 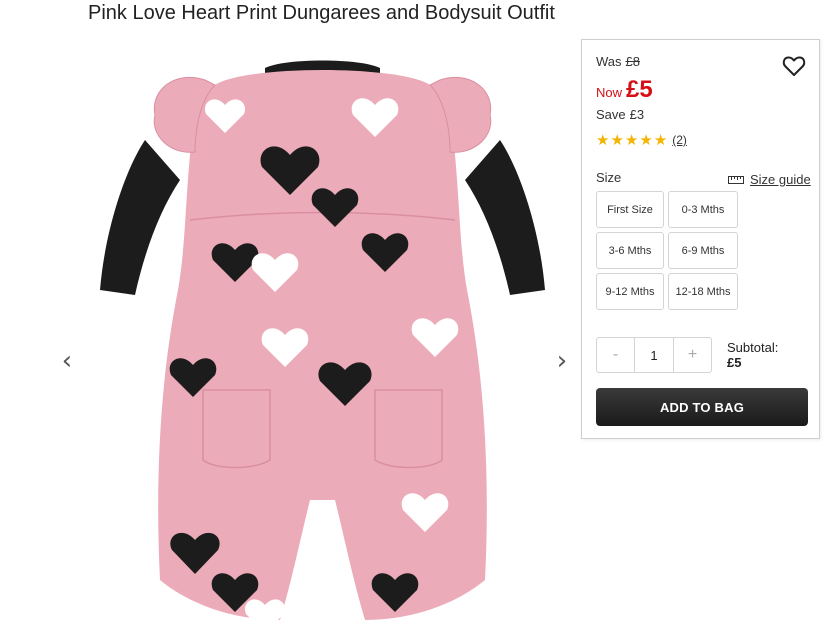 What do you see at coordinates (734, 362) in the screenshot?
I see `subtotal-value: £5` at bounding box center [734, 362].